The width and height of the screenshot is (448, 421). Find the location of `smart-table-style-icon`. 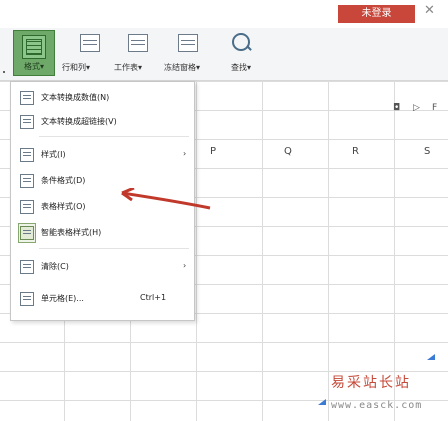

smart-table-style-icon is located at coordinates (27, 233).